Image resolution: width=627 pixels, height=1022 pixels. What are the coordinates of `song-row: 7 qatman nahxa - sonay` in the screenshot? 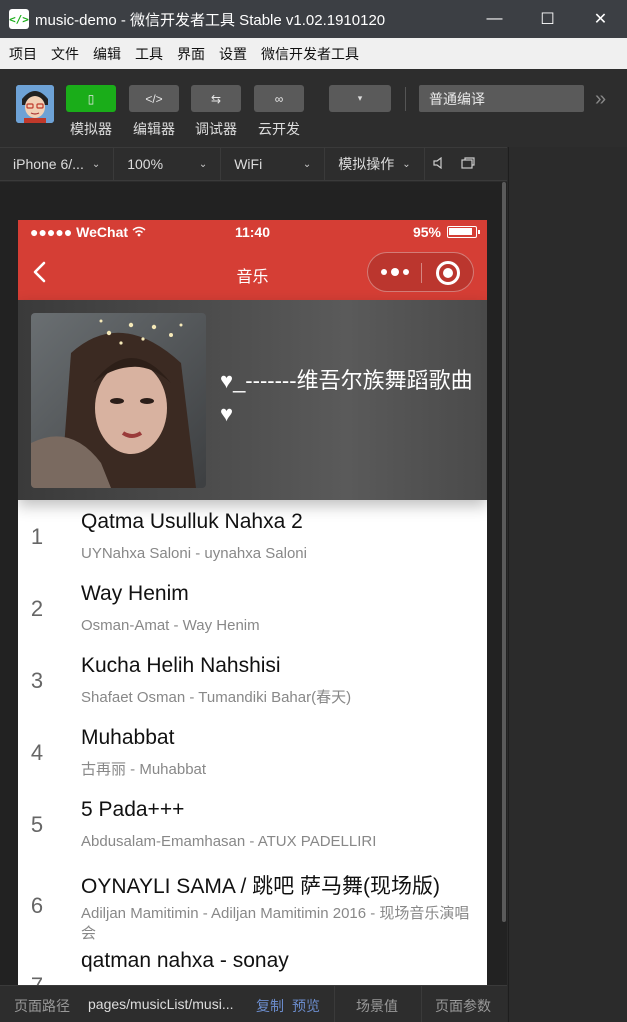 It's located at (252, 967).